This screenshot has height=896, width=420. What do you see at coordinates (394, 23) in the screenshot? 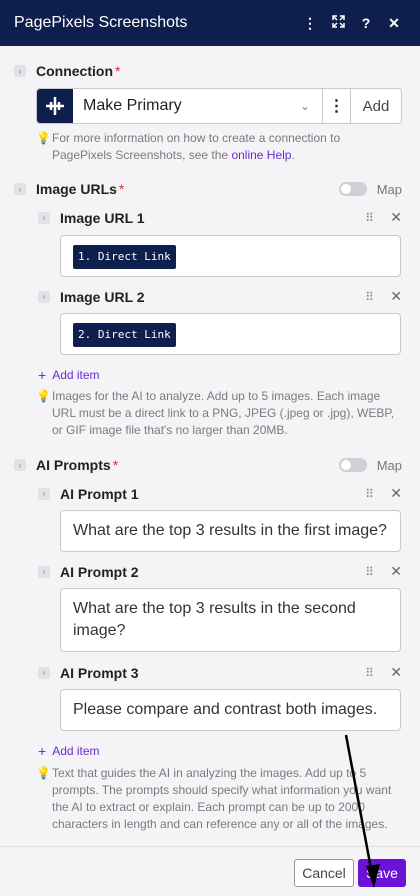
I see `close-icon: ✕` at bounding box center [394, 23].